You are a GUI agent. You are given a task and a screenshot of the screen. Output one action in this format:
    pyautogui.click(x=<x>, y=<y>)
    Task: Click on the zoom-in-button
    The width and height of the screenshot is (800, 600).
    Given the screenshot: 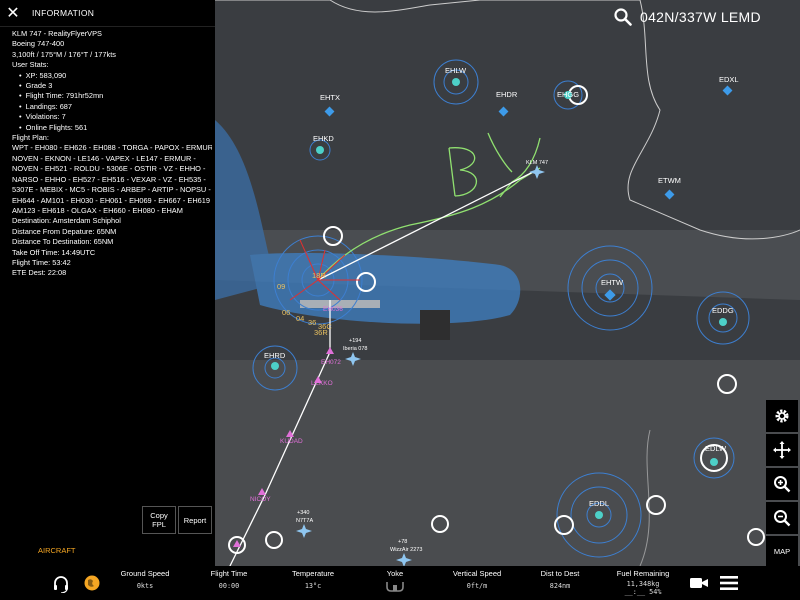 What is the action you would take?
    pyautogui.click(x=782, y=484)
    